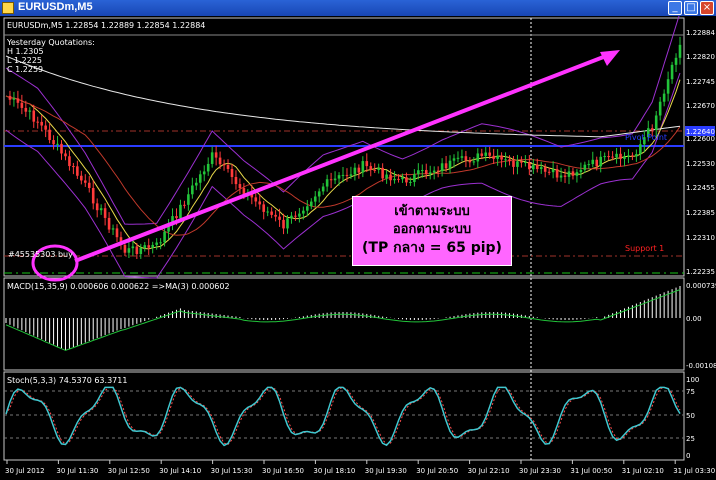  Describe the element at coordinates (675, 8) in the screenshot. I see `minimize-button: _` at that location.